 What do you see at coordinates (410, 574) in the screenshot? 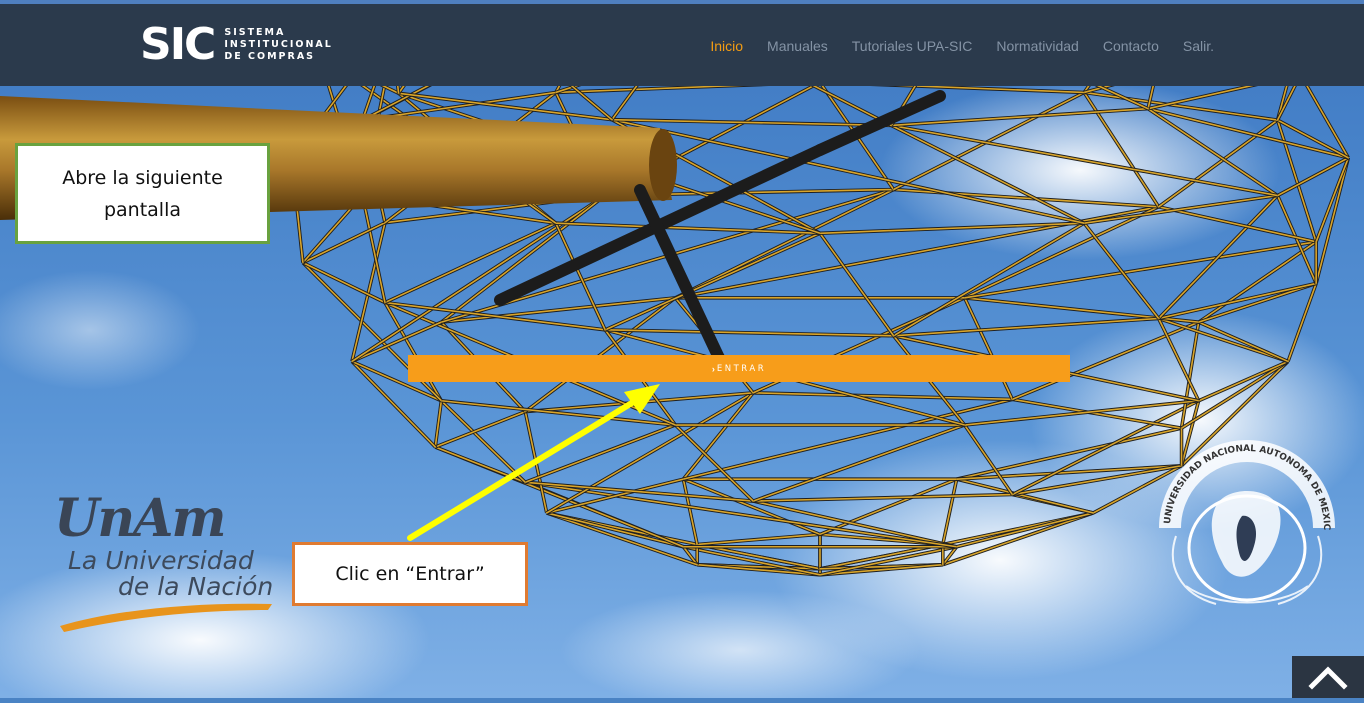
I see `callout-click-enter: Clic en “Entrar”` at bounding box center [410, 574].